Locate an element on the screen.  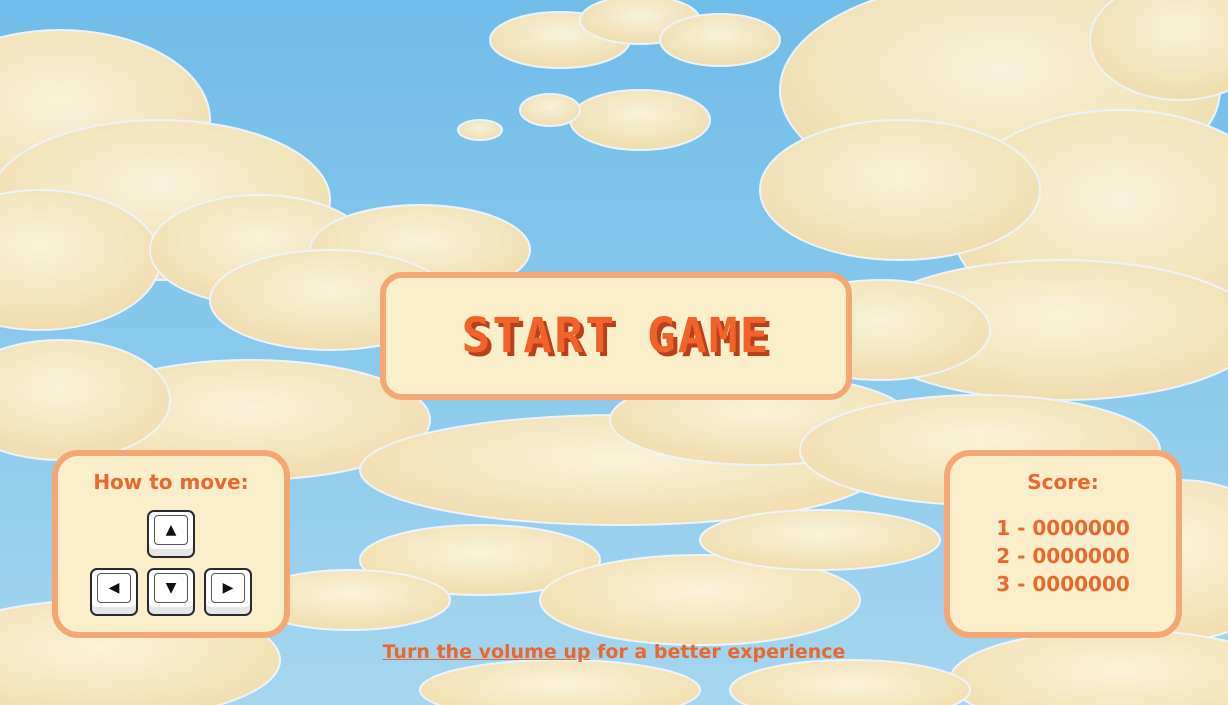
arrow-left-key-icon: ◀ is located at coordinates (114, 592).